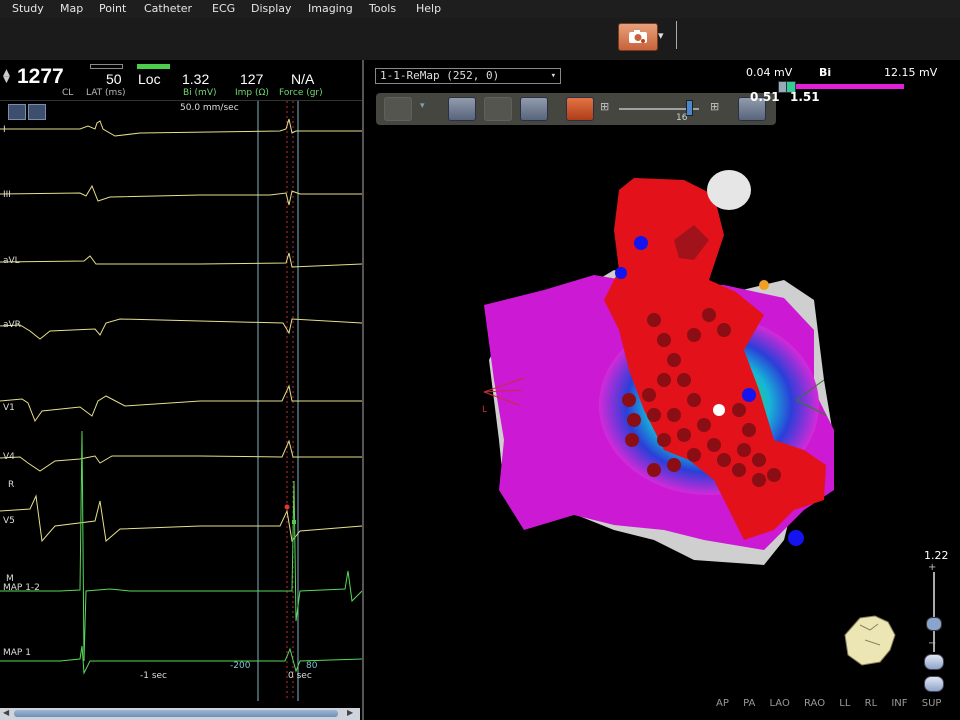  Describe the element at coordinates (749, 703) in the screenshot. I see `view-pa: PA` at that location.